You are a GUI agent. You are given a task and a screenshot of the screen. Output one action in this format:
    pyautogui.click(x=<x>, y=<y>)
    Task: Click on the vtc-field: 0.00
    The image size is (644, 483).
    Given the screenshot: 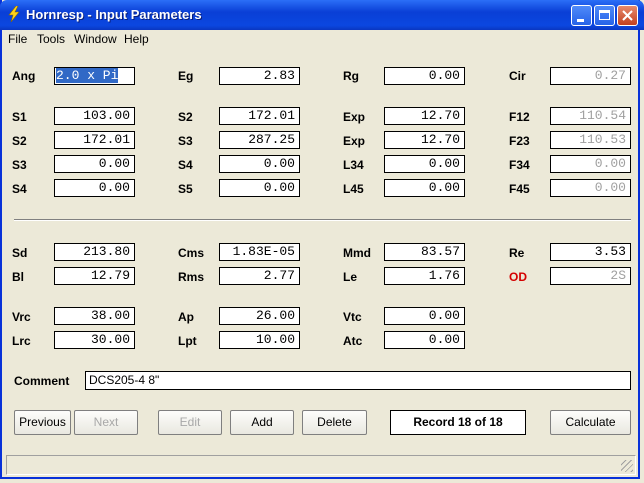 What is the action you would take?
    pyautogui.click(x=424, y=316)
    